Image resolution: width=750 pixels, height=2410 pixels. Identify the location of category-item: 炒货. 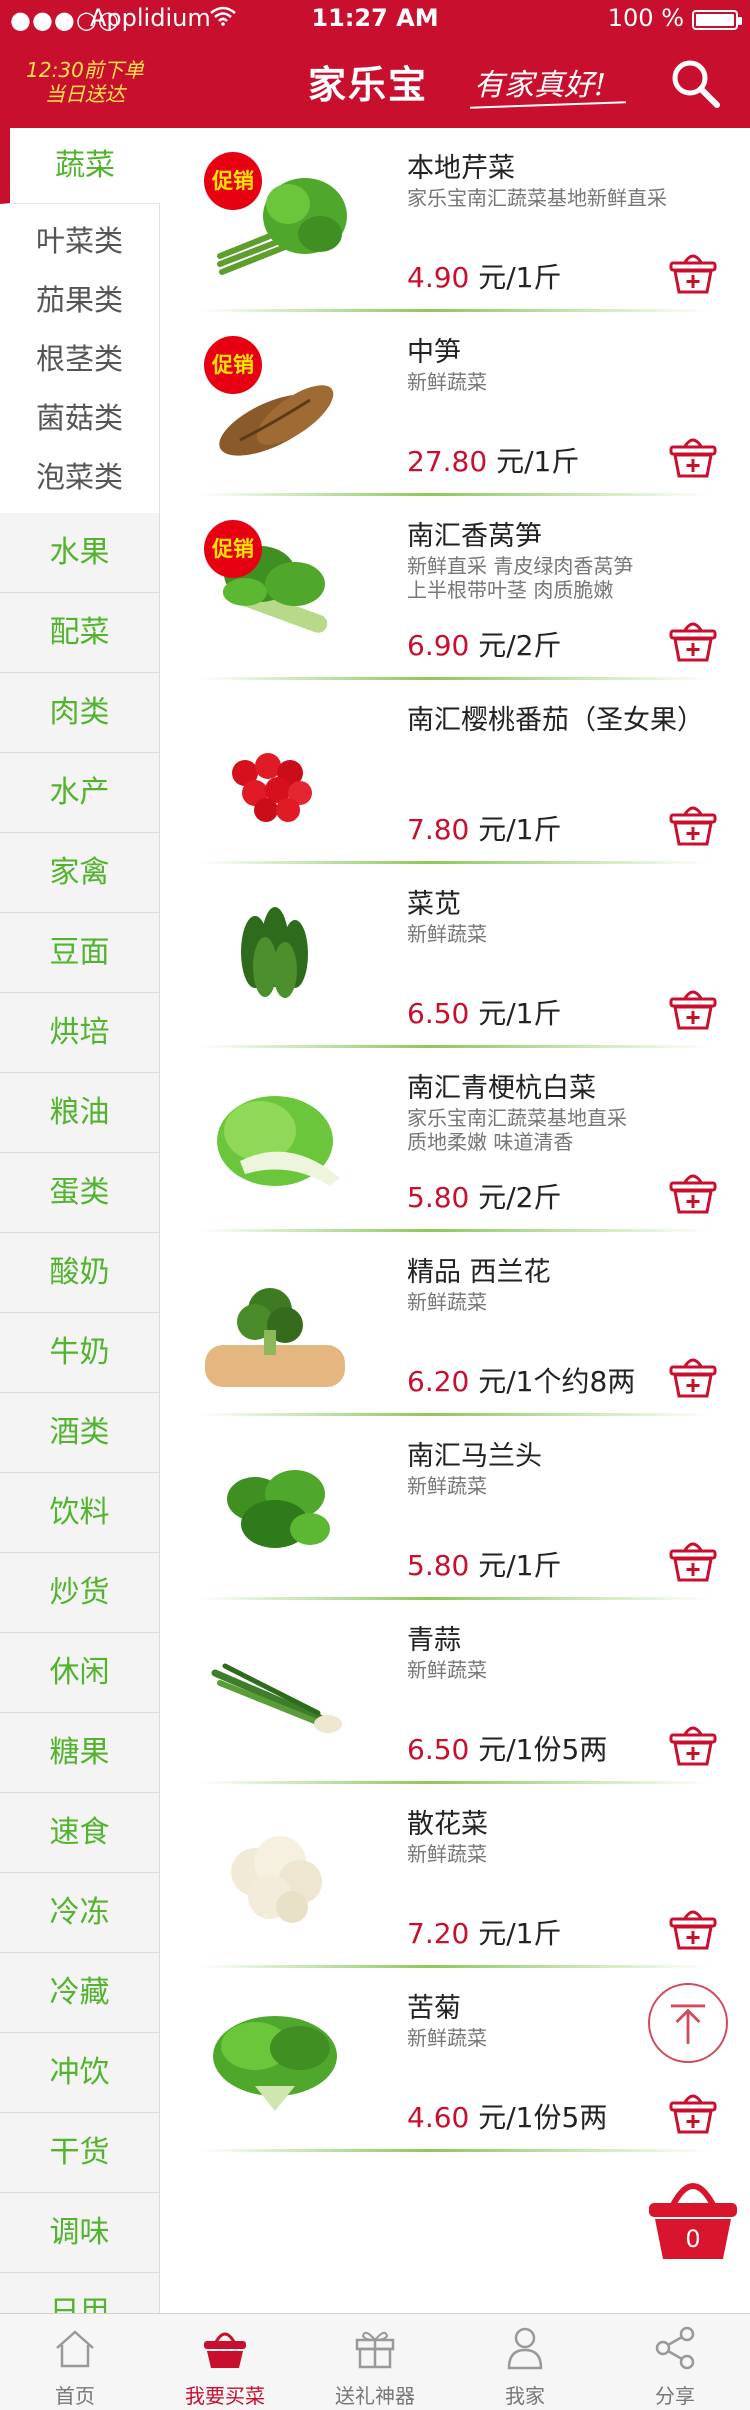
(80, 1593).